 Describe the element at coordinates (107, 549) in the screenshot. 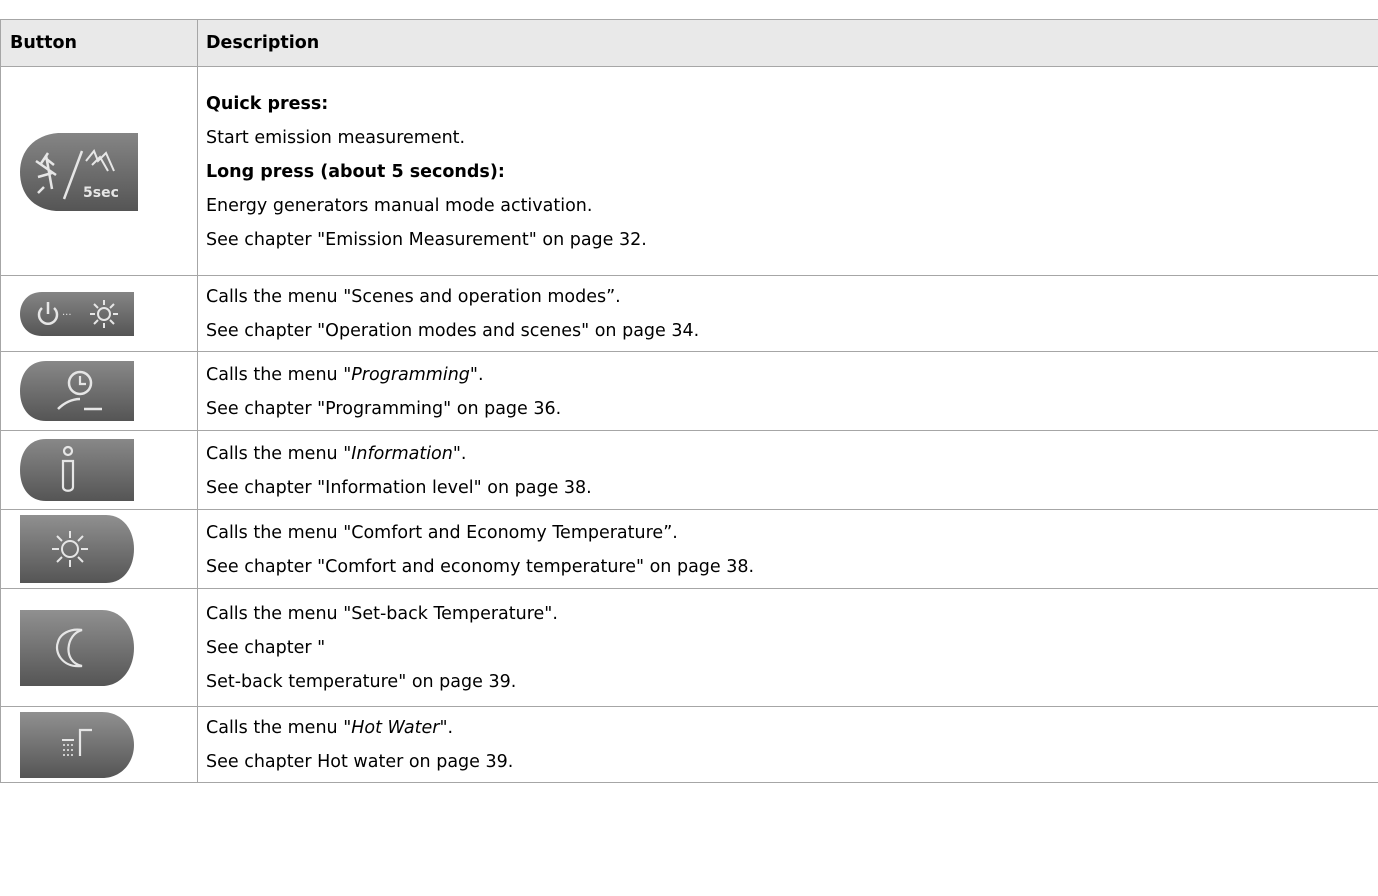

I see `sun-comfort-button-icon` at that location.